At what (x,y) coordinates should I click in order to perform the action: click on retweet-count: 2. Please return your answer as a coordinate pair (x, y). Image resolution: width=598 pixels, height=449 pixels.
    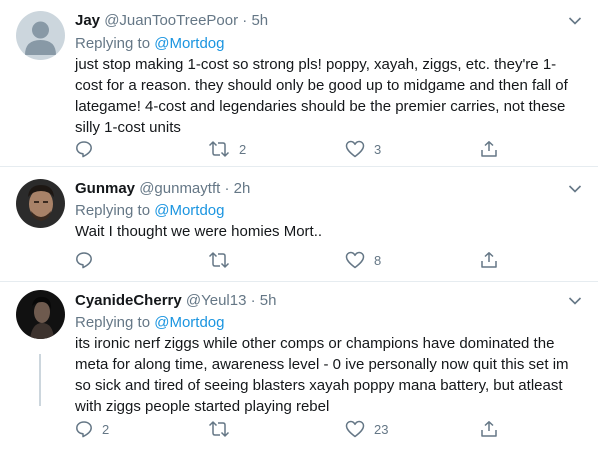
    Looking at the image, I should click on (243, 149).